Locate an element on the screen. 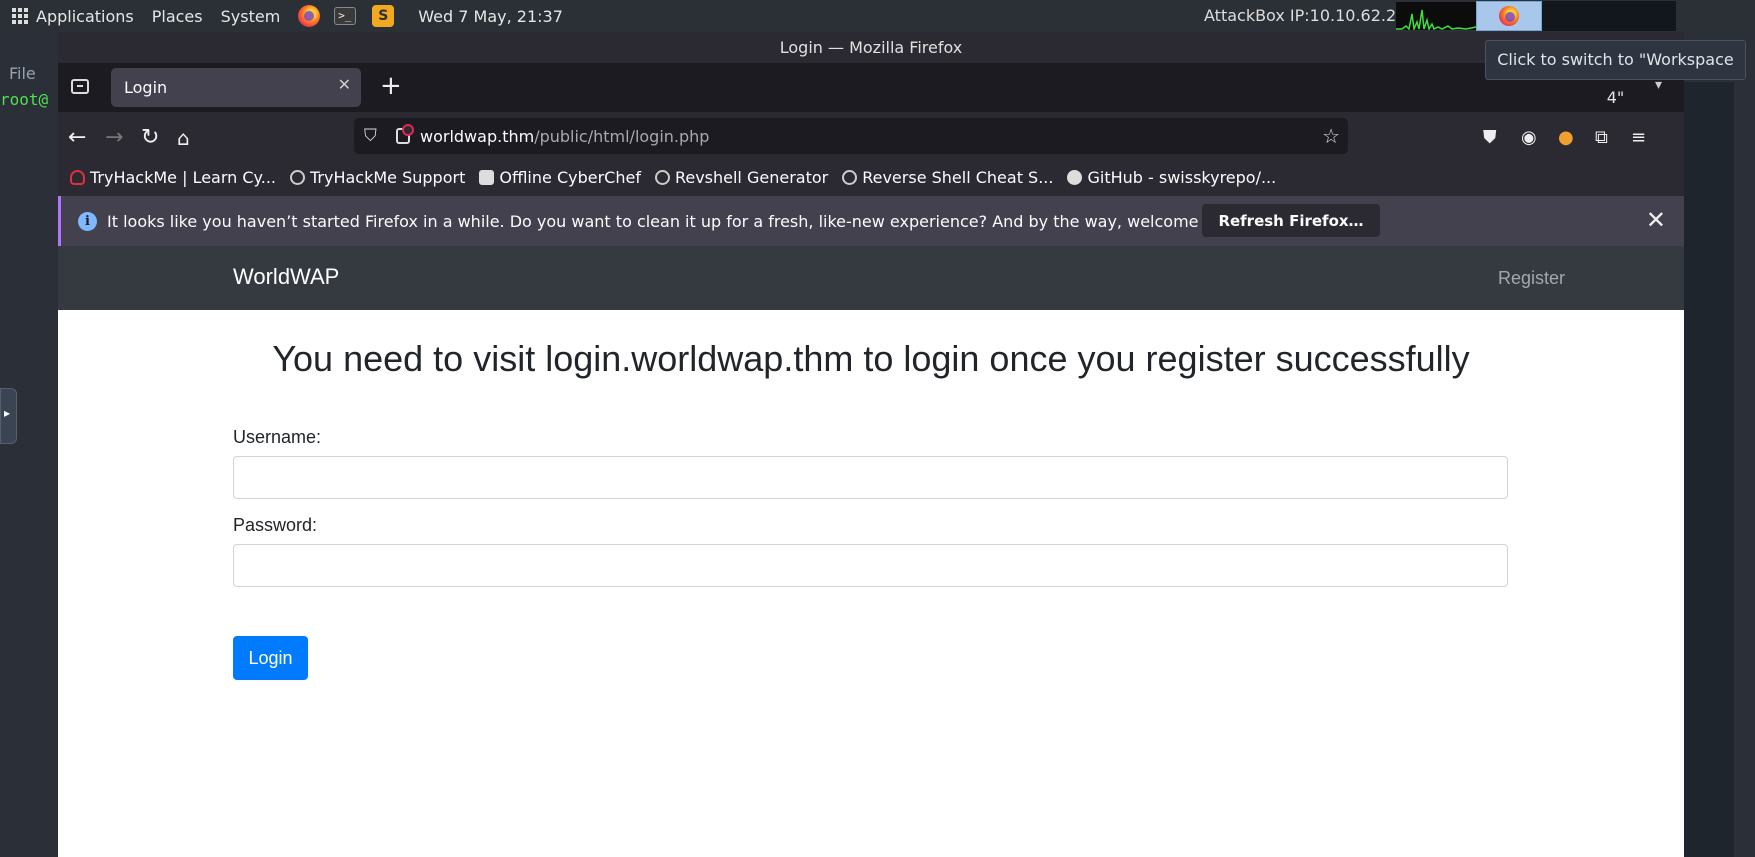  new-tab-icon: + is located at coordinates (391, 86).